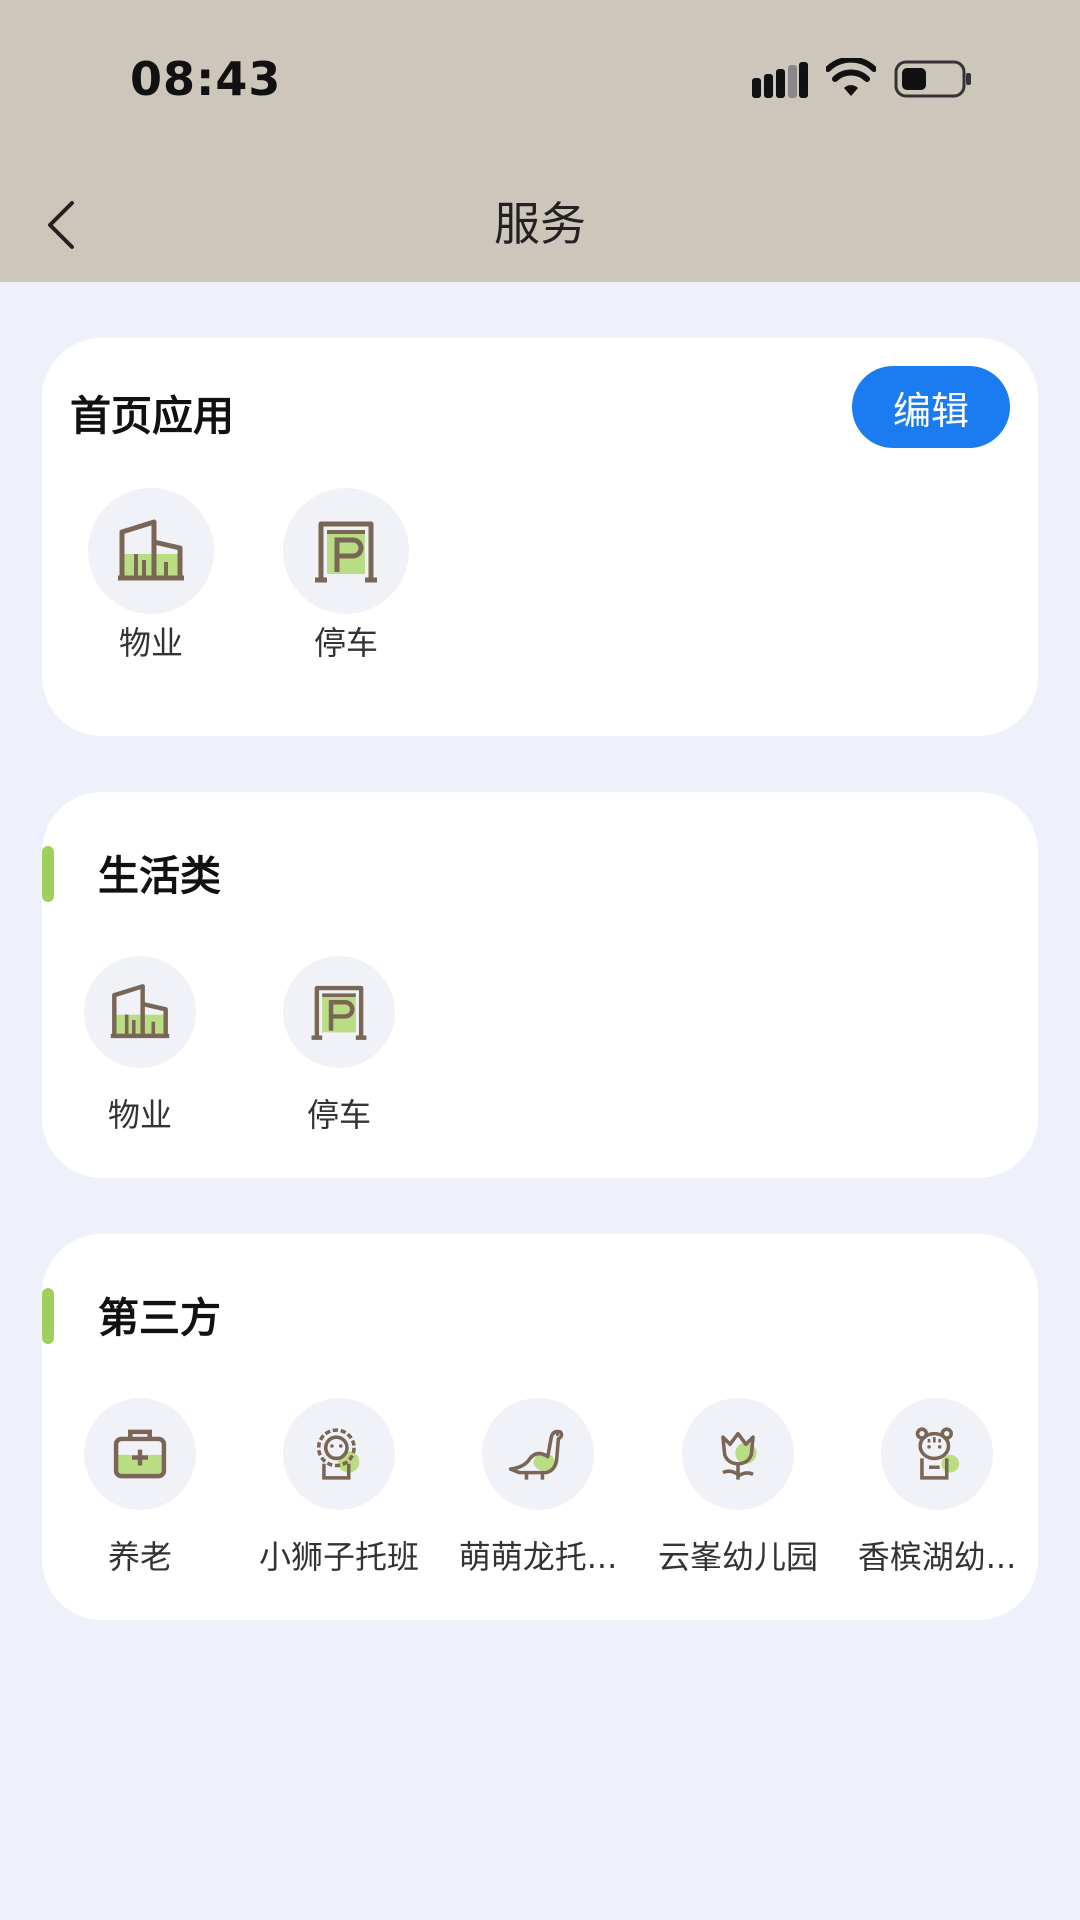  I want to click on app-label: 小狮子托班, so click(338, 1557).